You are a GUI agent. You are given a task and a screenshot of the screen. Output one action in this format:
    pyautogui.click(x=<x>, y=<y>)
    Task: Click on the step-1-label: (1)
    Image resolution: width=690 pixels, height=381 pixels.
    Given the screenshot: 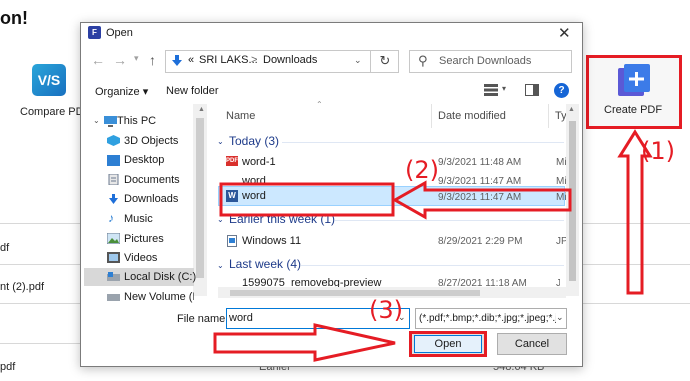 What is the action you would take?
    pyautogui.click(x=658, y=151)
    